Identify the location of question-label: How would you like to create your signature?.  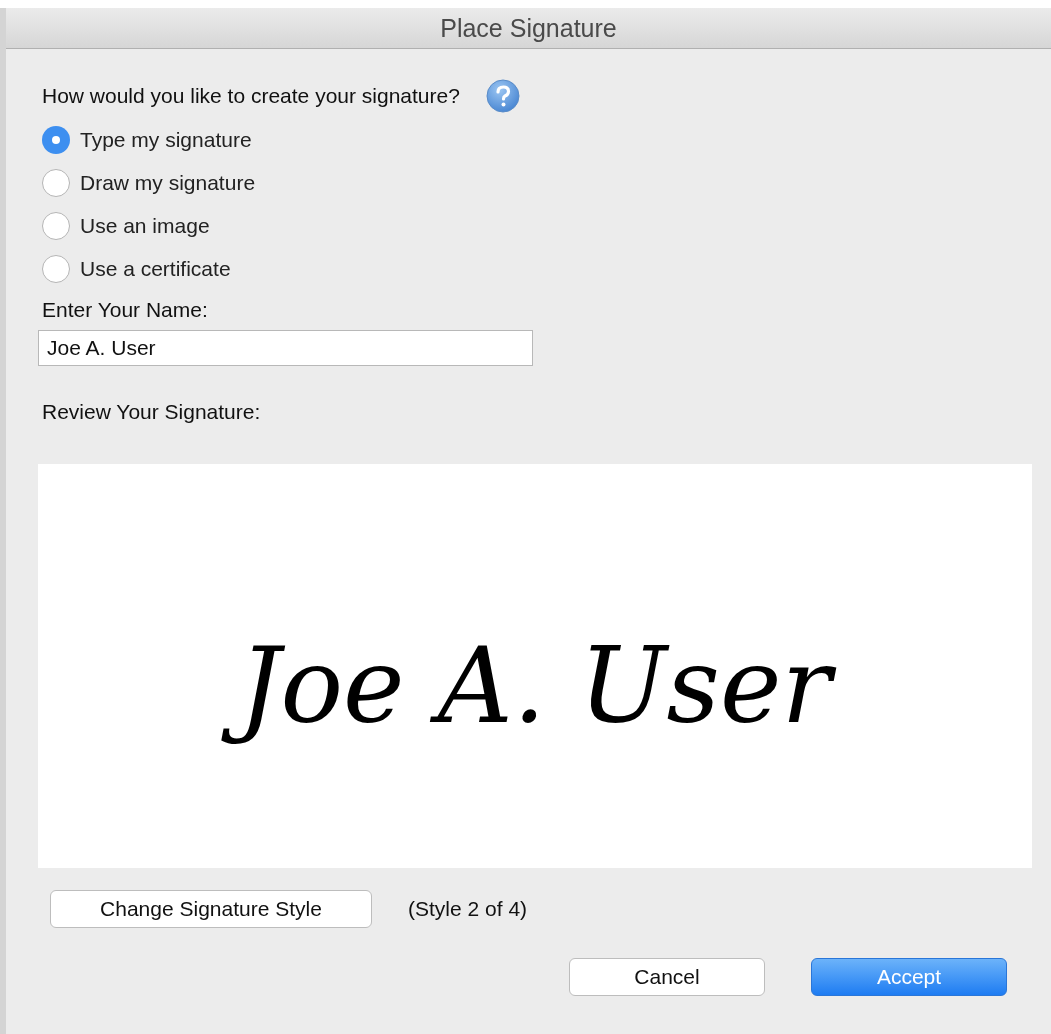
(251, 96).